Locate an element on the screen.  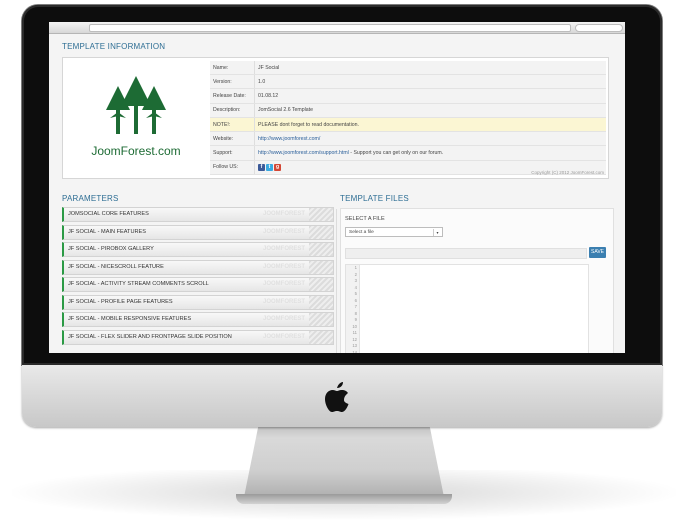
info-row: Release Date: 01.08.12 is located at coordinates (408, 96).